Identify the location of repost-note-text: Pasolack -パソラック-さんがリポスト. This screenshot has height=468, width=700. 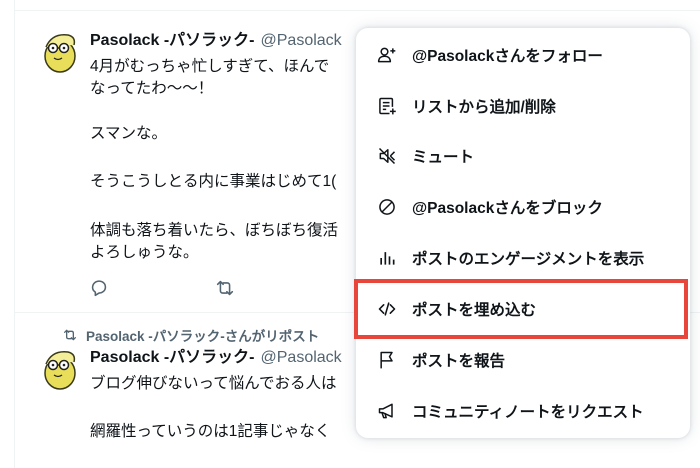
(202, 335).